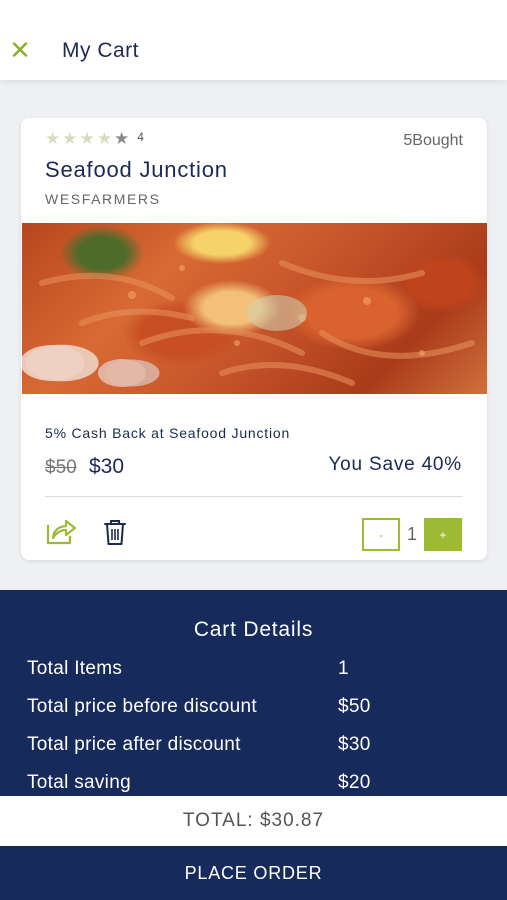  I want to click on quantity-value: 1, so click(411, 534).